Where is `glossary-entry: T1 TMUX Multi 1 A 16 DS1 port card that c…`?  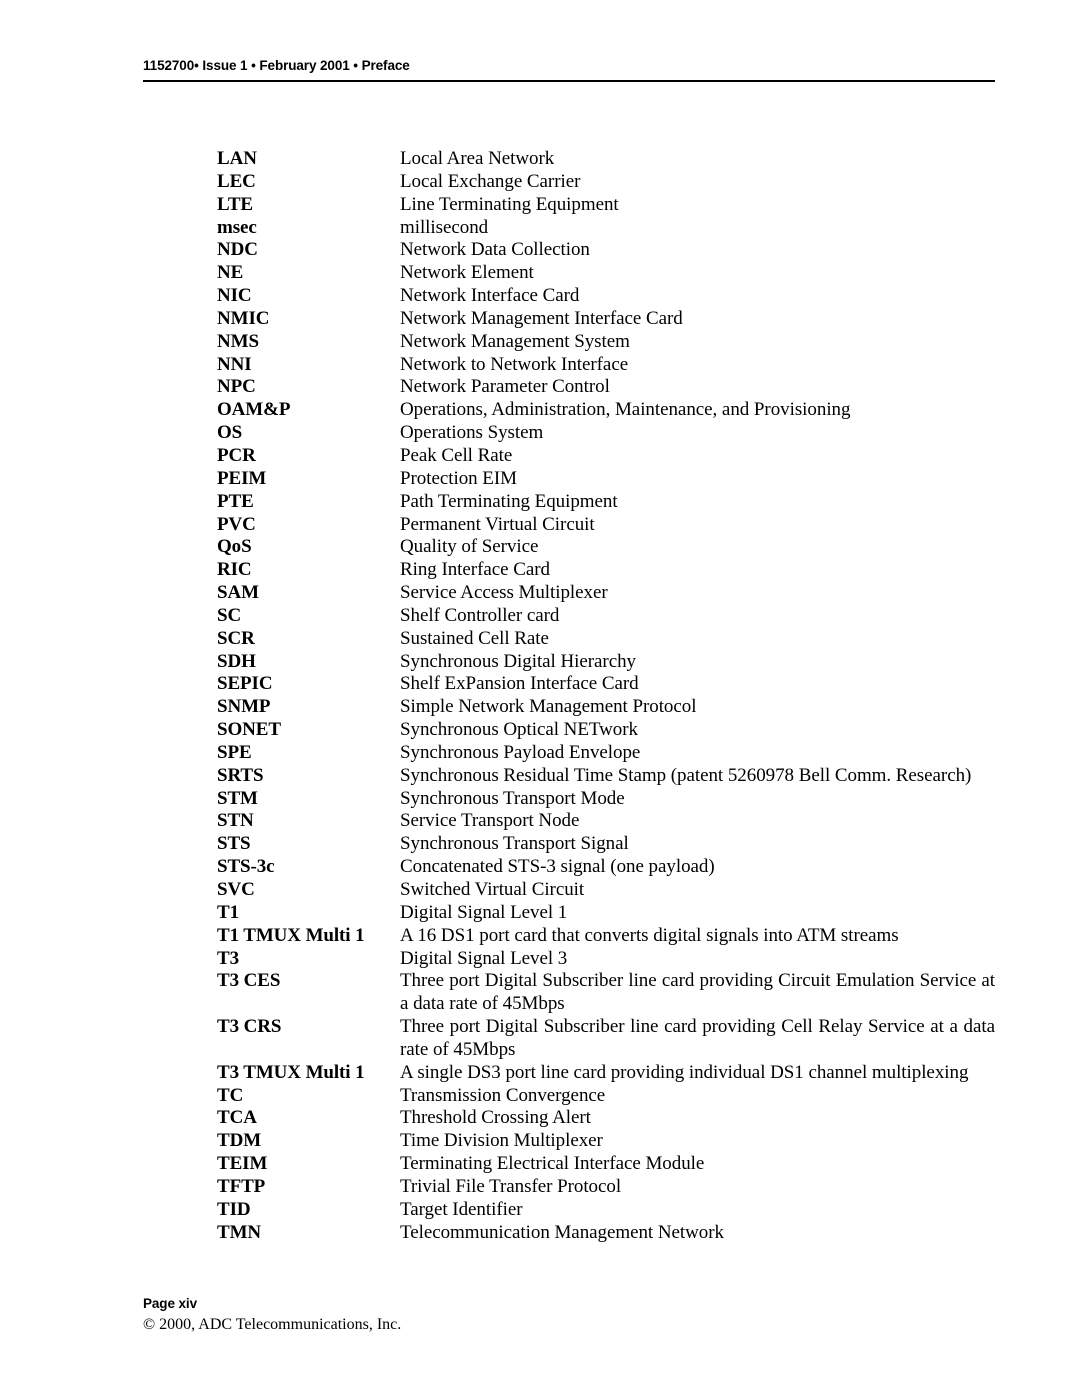
glossary-entry: T1 TMUX Multi 1 A 16 DS1 port card that c… is located at coordinates (606, 936).